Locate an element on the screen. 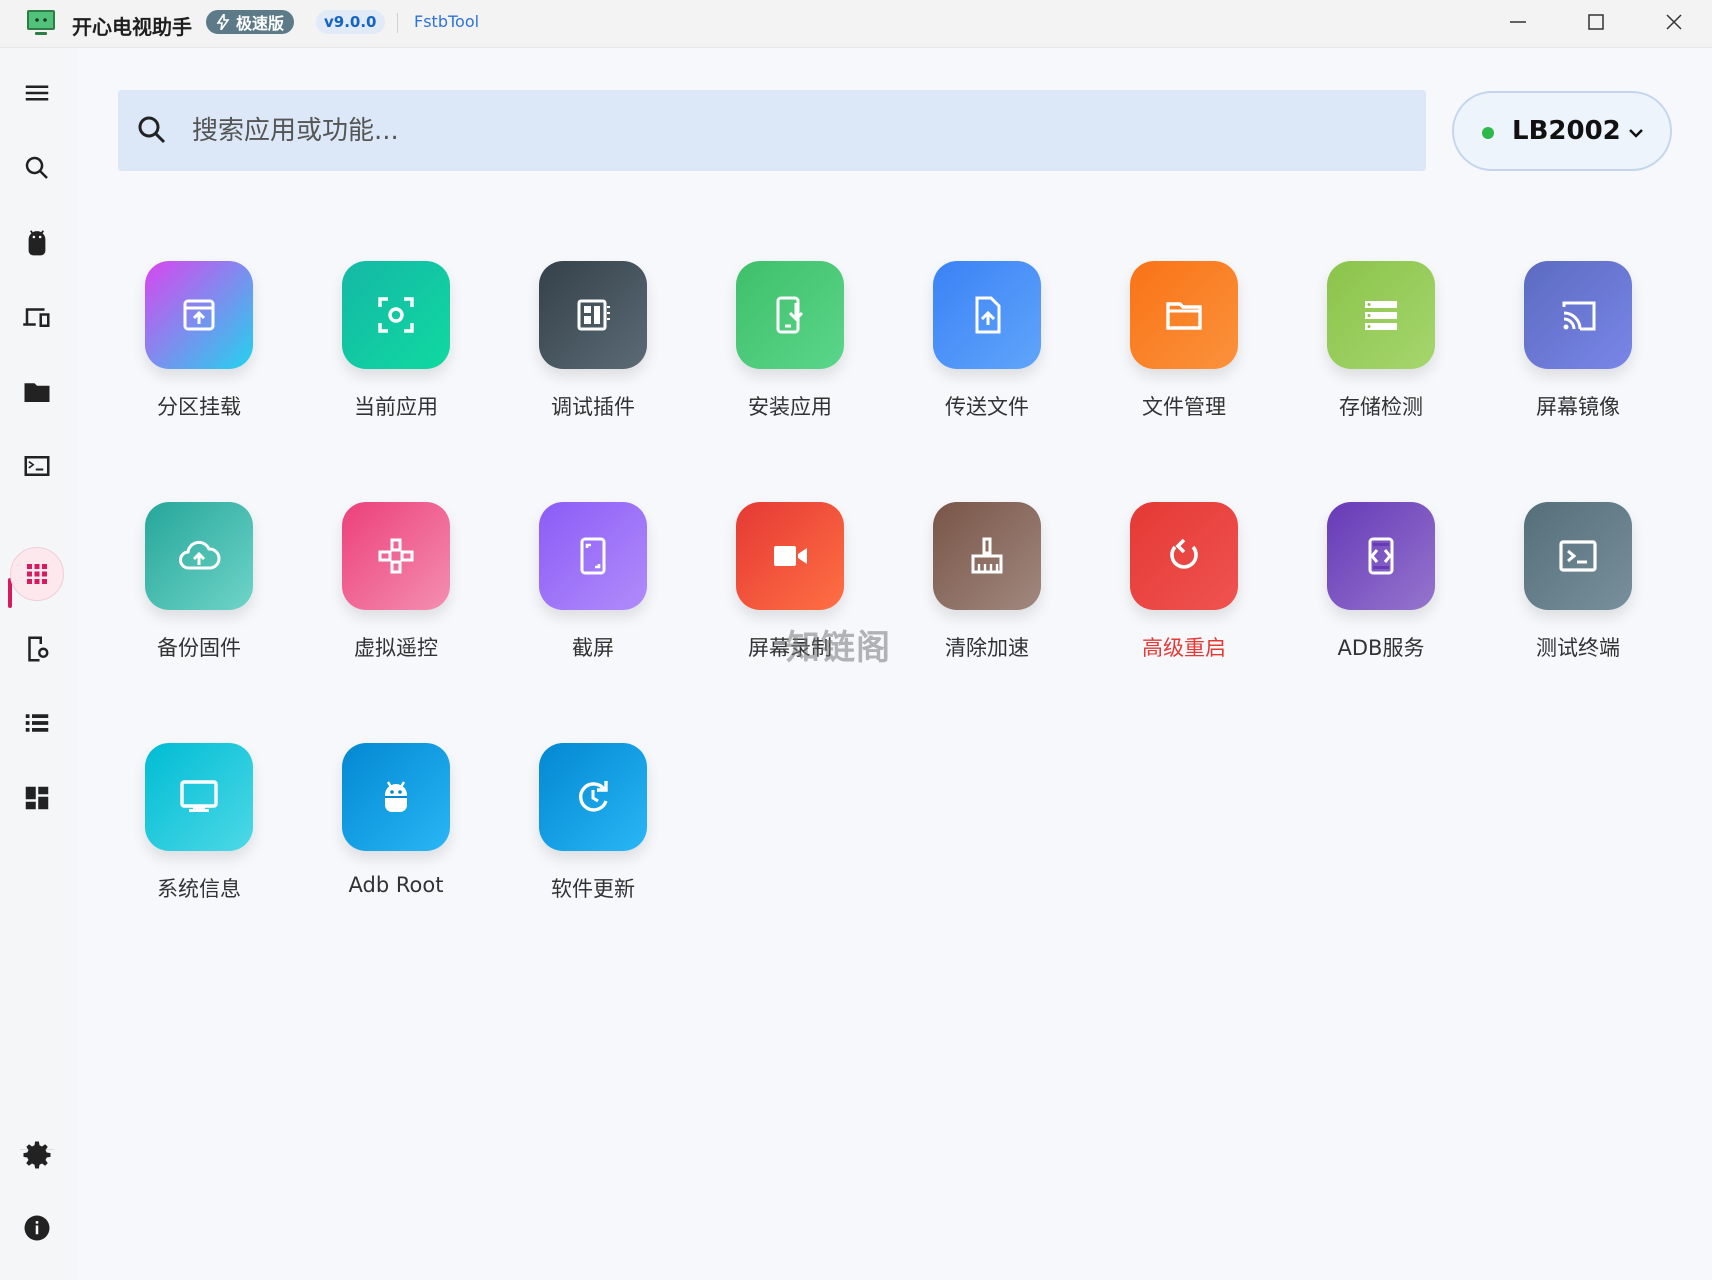  app-logo-icon is located at coordinates (41, 22).